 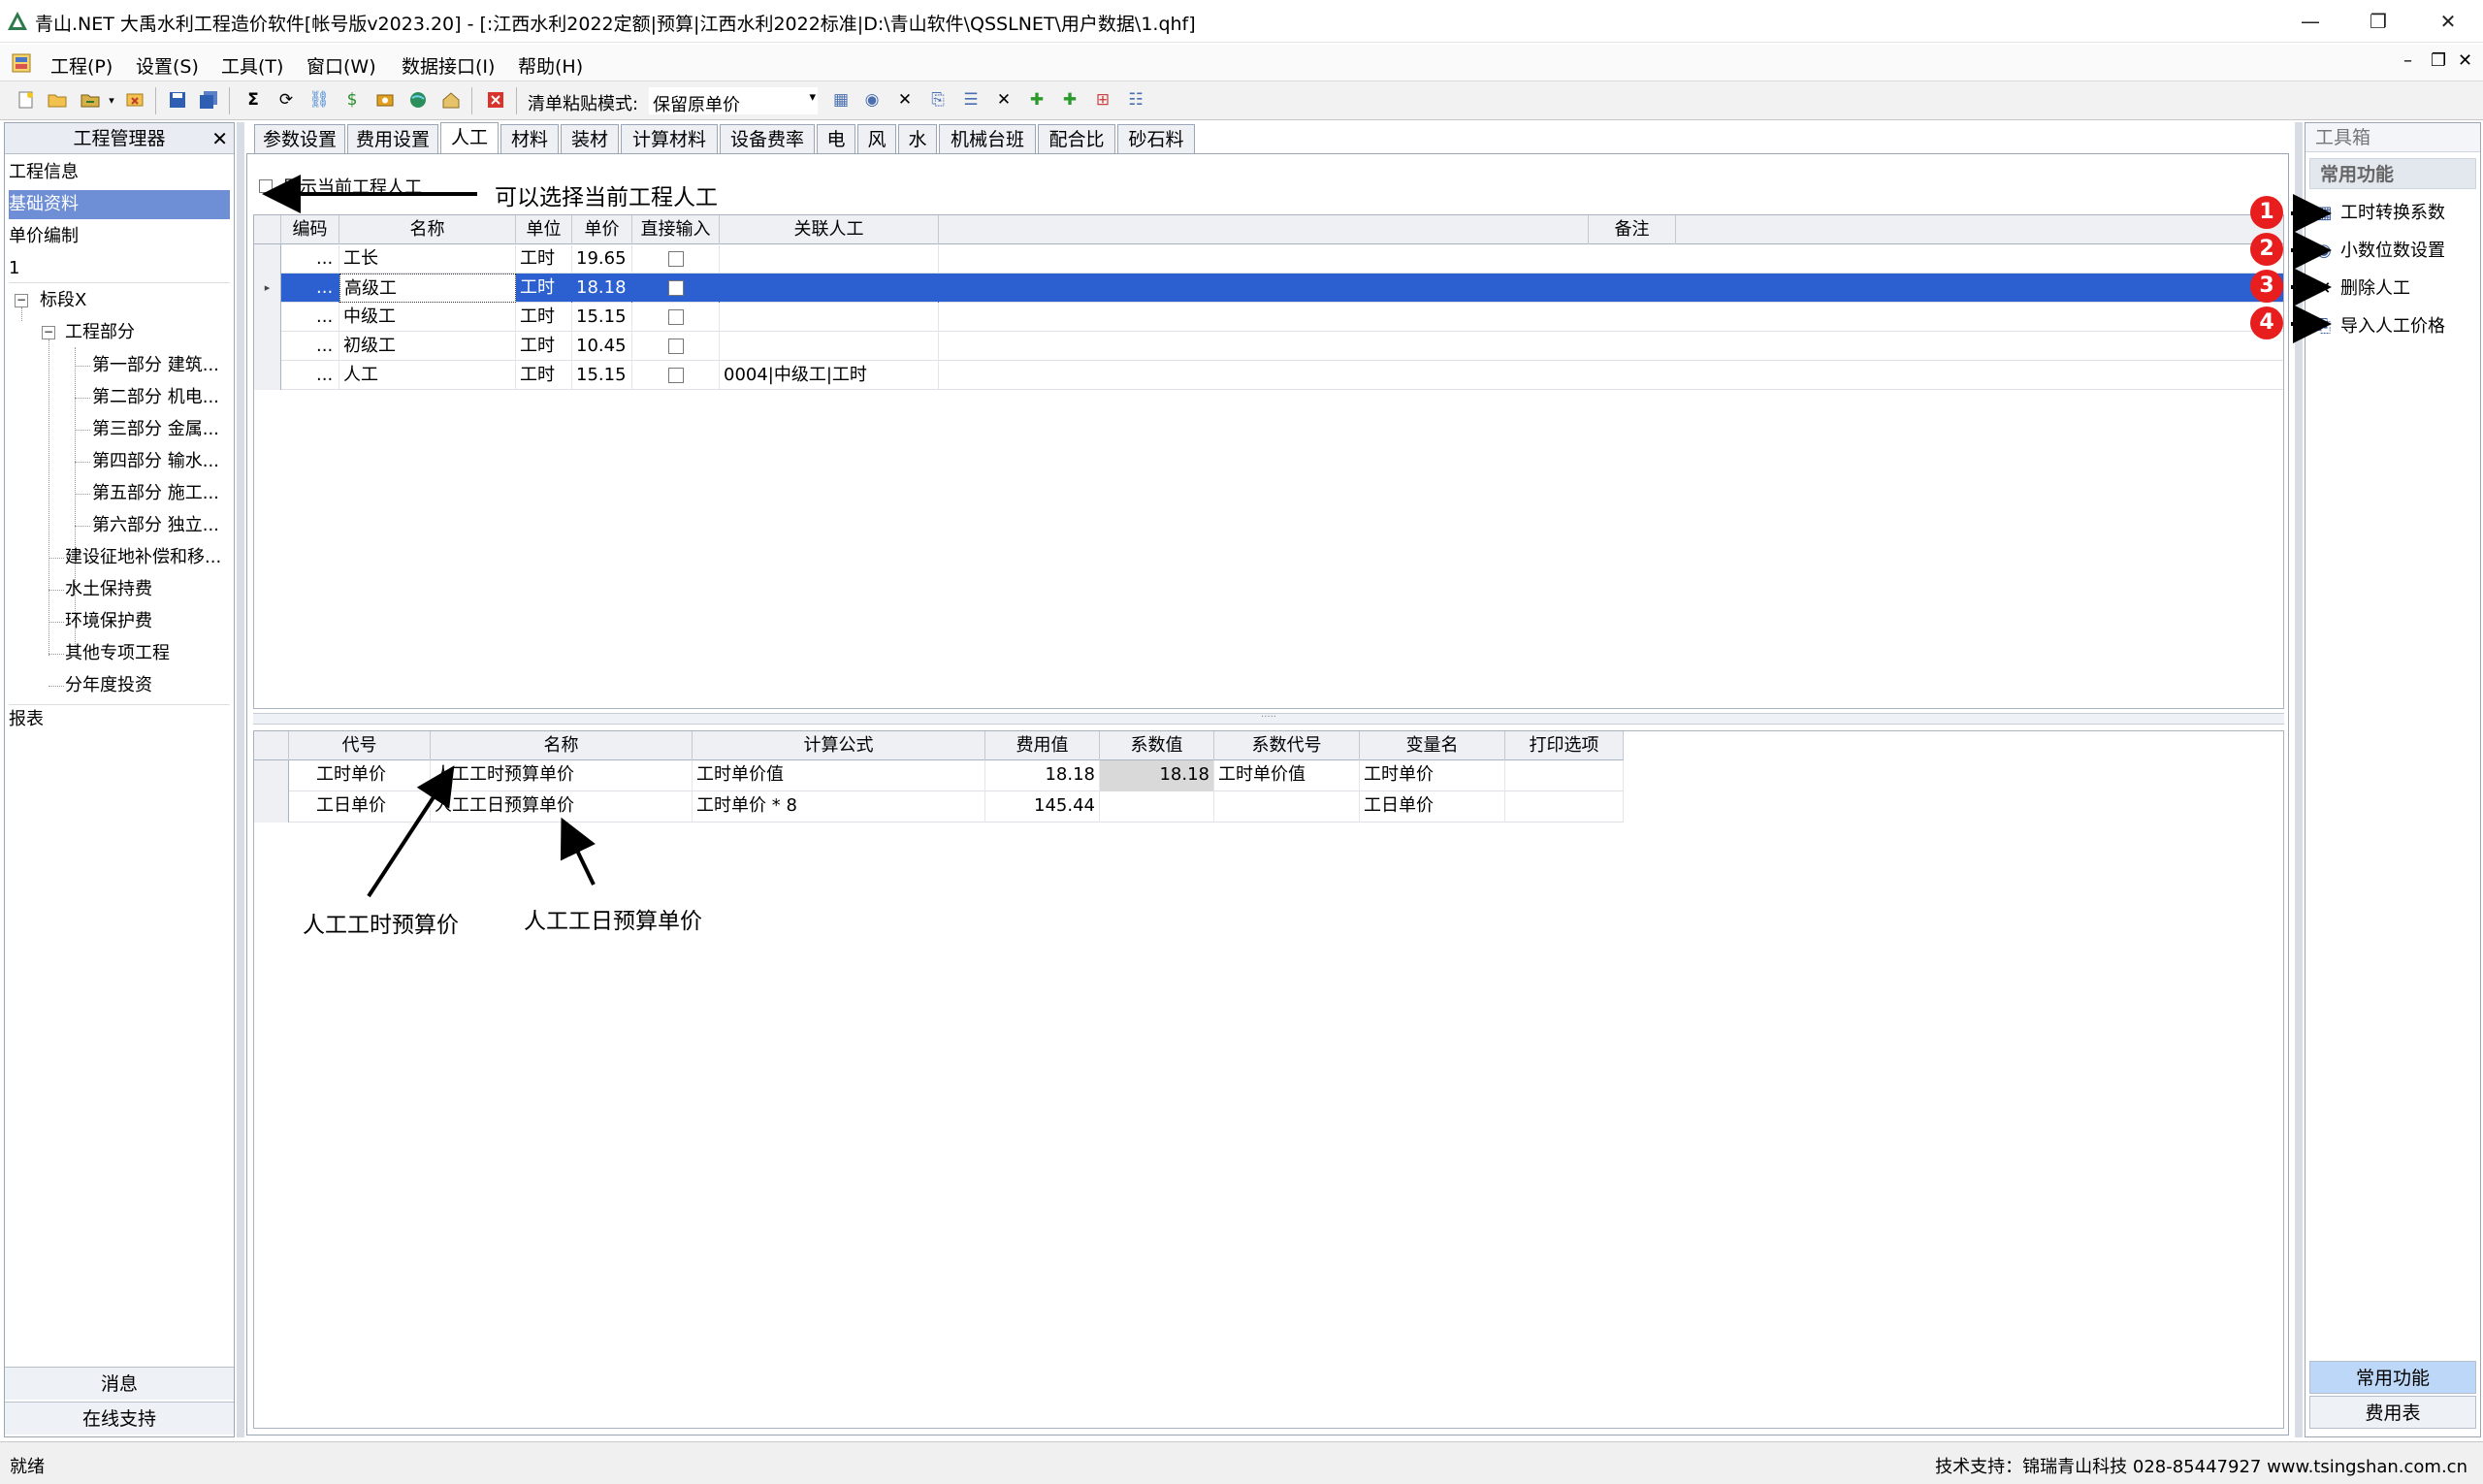 I want to click on open-folder-icon, so click(x=58, y=100).